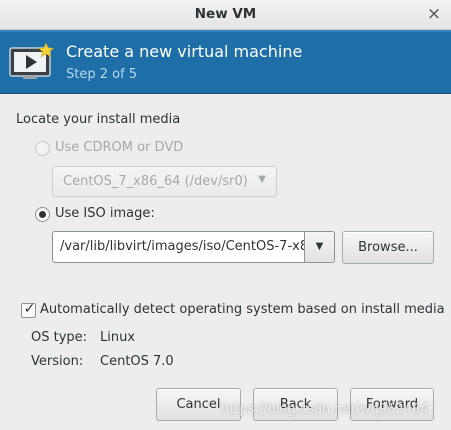 This screenshot has height=430, width=451. What do you see at coordinates (42, 148) in the screenshot?
I see `cdrom-radio` at bounding box center [42, 148].